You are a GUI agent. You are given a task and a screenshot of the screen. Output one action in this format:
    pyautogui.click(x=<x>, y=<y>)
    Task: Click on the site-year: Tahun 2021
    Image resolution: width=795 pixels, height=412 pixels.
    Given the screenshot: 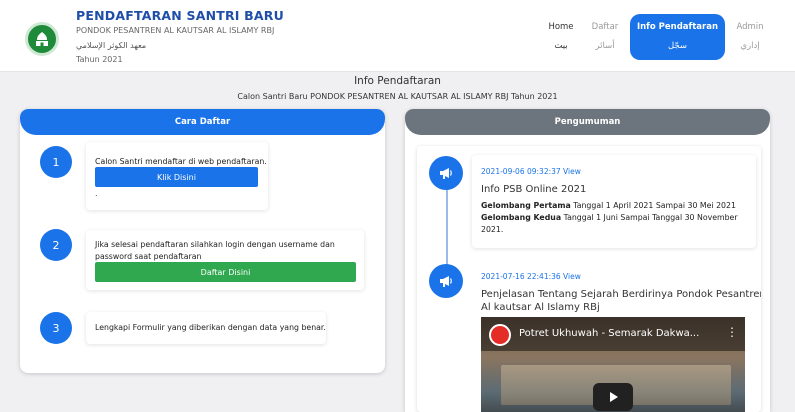 What is the action you would take?
    pyautogui.click(x=99, y=59)
    